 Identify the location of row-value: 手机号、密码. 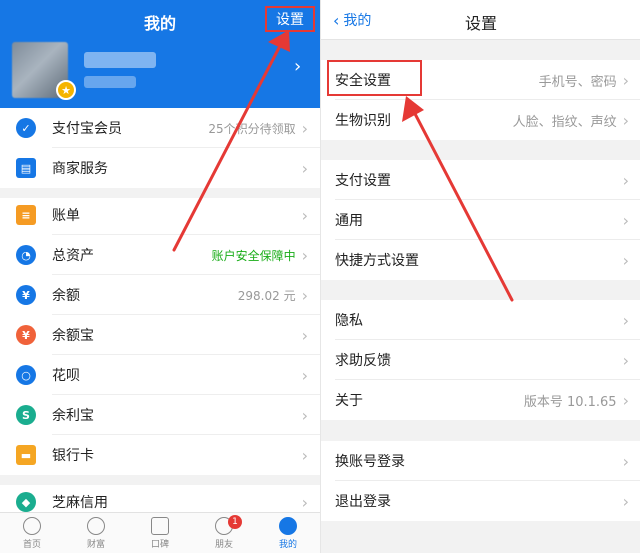
(577, 82).